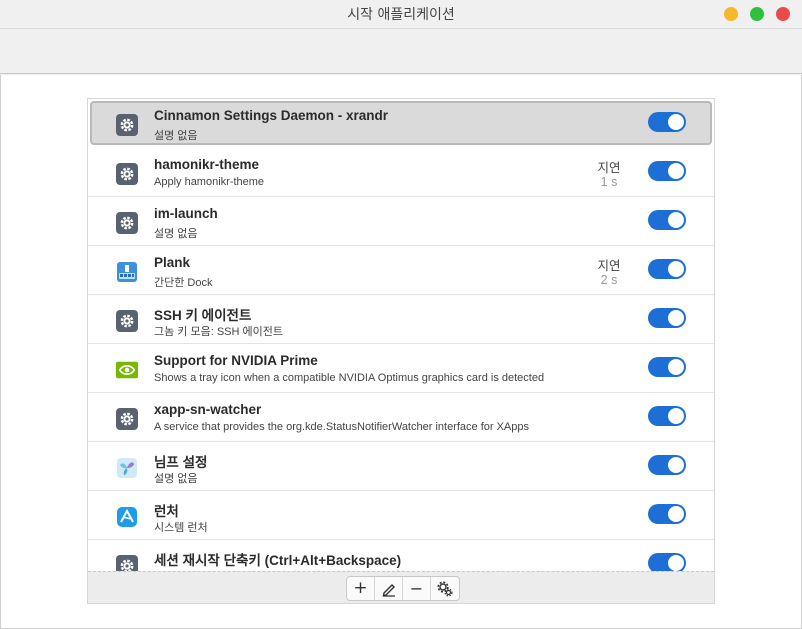  Describe the element at coordinates (401, 172) in the screenshot. I see `startup-entry-row: hamonikr-theme Apply hamonikr-theme 지연 1 s` at that location.